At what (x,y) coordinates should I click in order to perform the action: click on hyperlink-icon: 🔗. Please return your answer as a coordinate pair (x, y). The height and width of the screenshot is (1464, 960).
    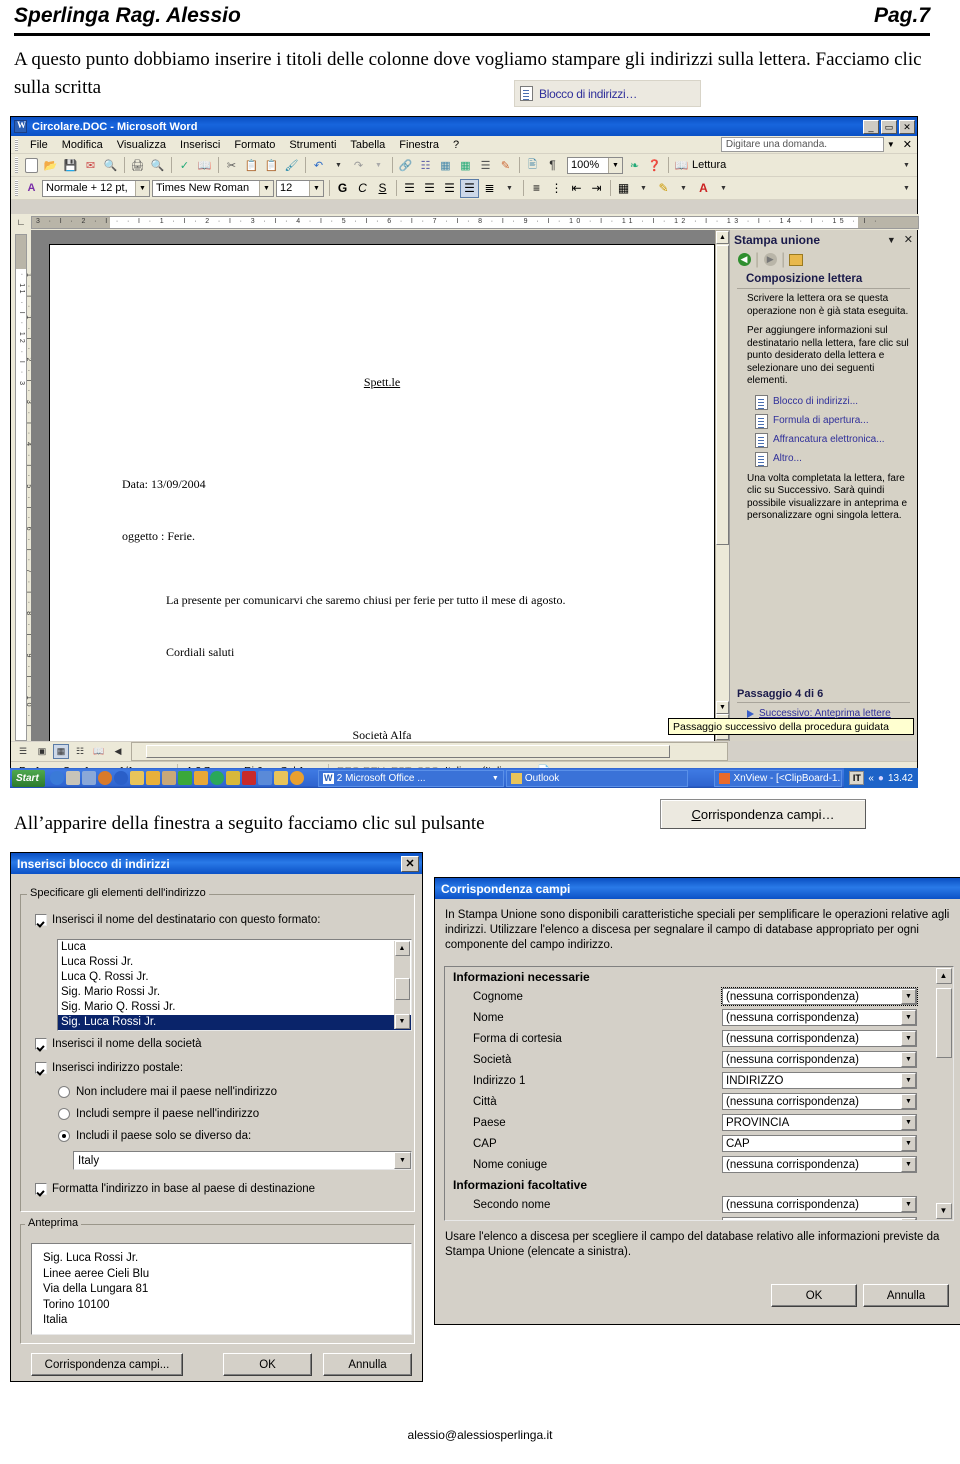
    Looking at the image, I should click on (405, 165).